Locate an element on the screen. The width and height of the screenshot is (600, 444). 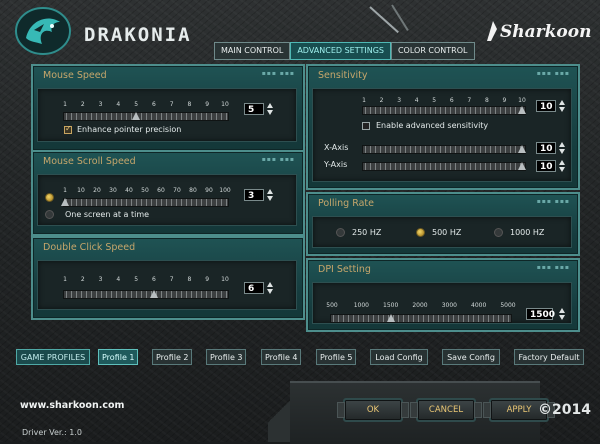
sensitivity-track is located at coordinates (444, 110).